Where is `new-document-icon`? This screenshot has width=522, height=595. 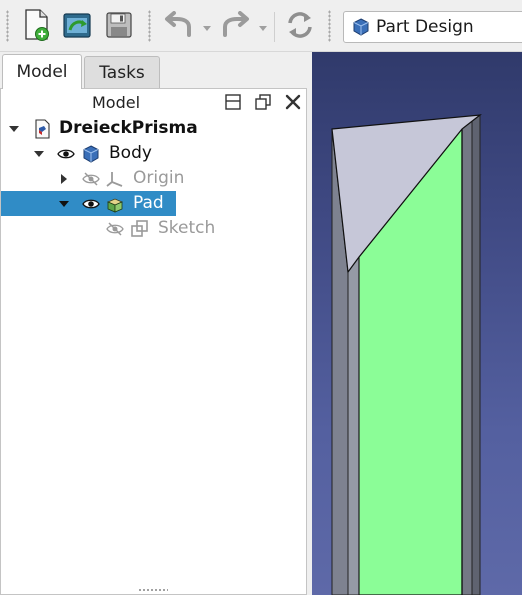 new-document-icon is located at coordinates (37, 27).